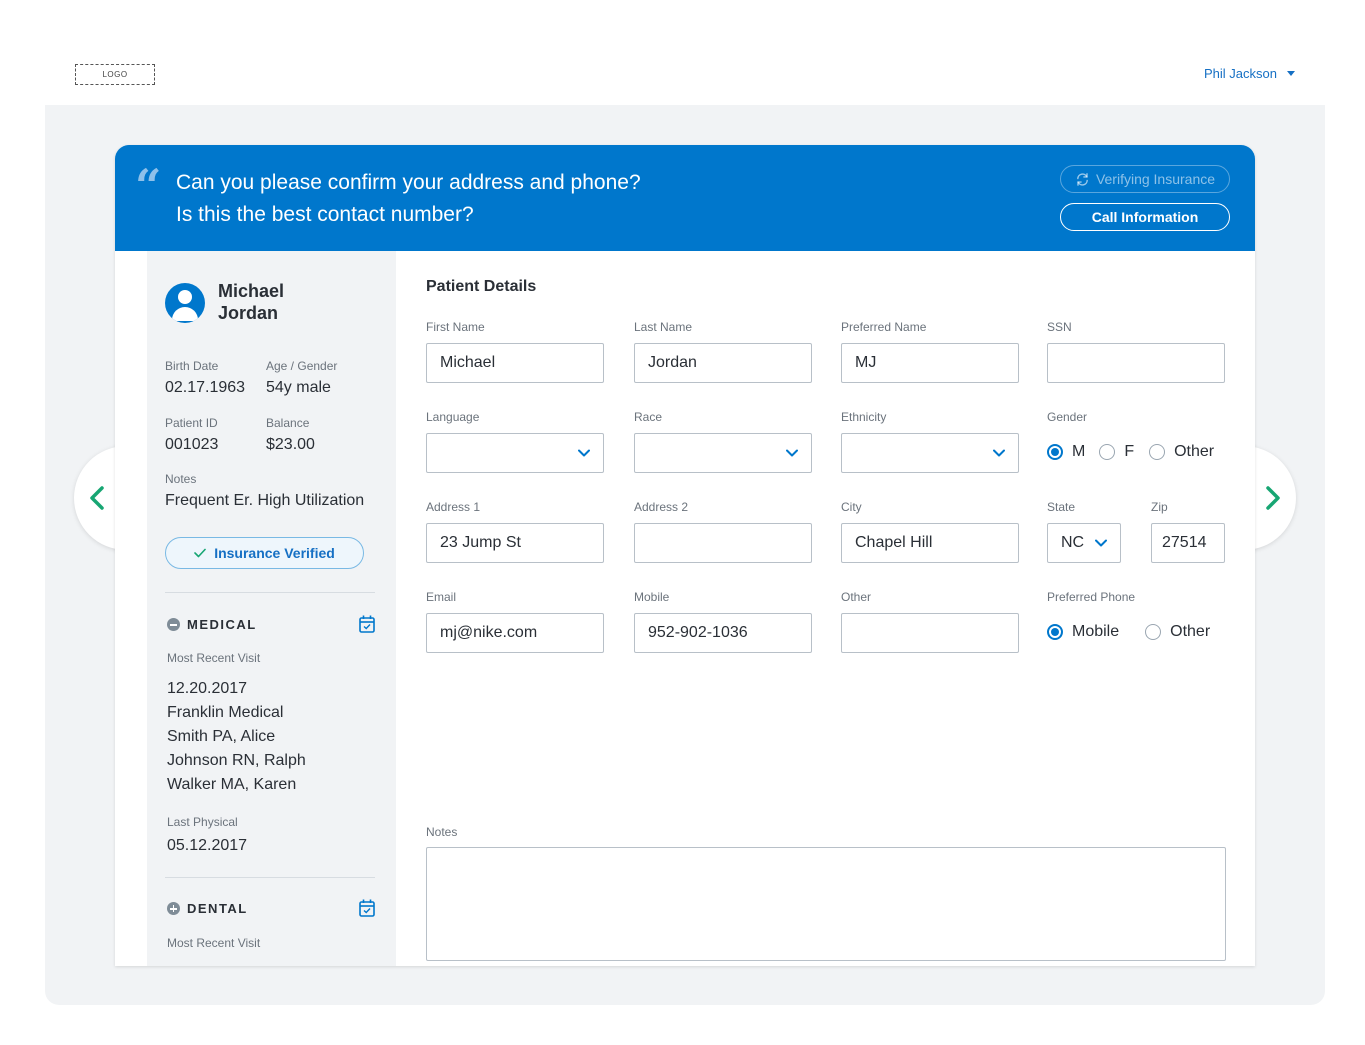 This screenshot has width=1365, height=1045. Describe the element at coordinates (214, 658) in the screenshot. I see `medical-recent-visit-label: Most Recent Visit` at that location.